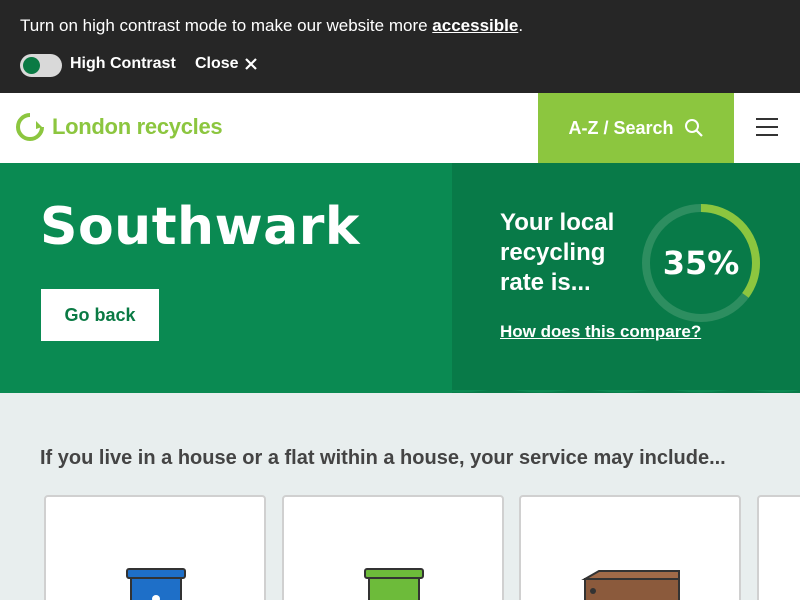 The image size is (800, 600). Describe the element at coordinates (217, 63) in the screenshot. I see `close-label: Close` at that location.